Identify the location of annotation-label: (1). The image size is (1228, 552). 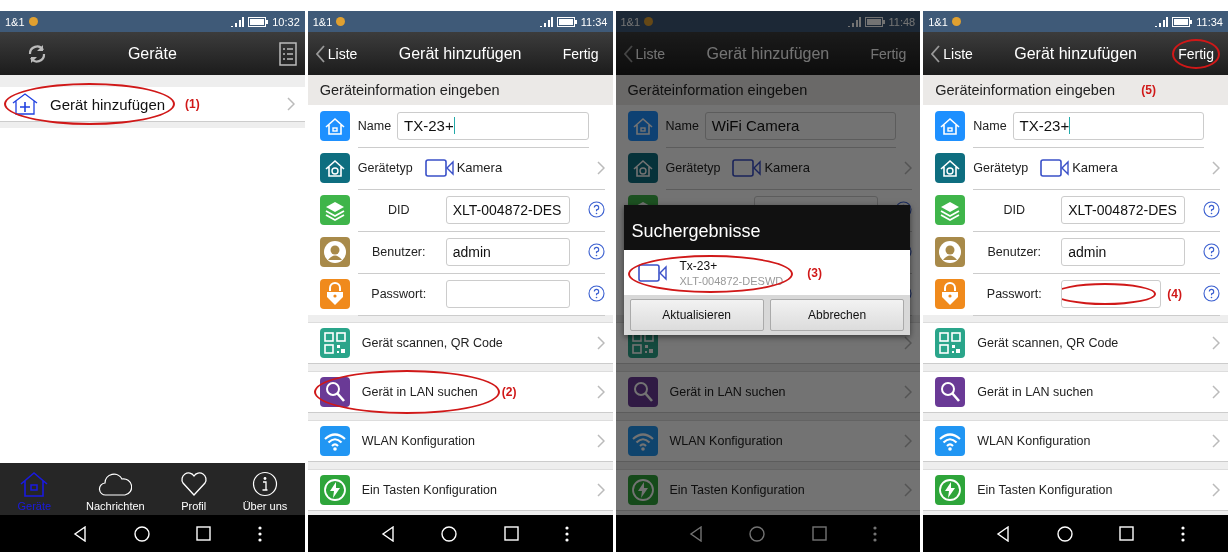
(192, 104).